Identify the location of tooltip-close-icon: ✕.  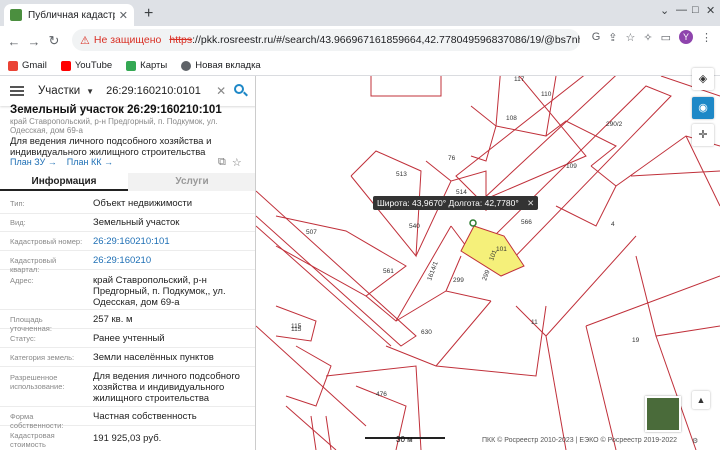
(530, 203).